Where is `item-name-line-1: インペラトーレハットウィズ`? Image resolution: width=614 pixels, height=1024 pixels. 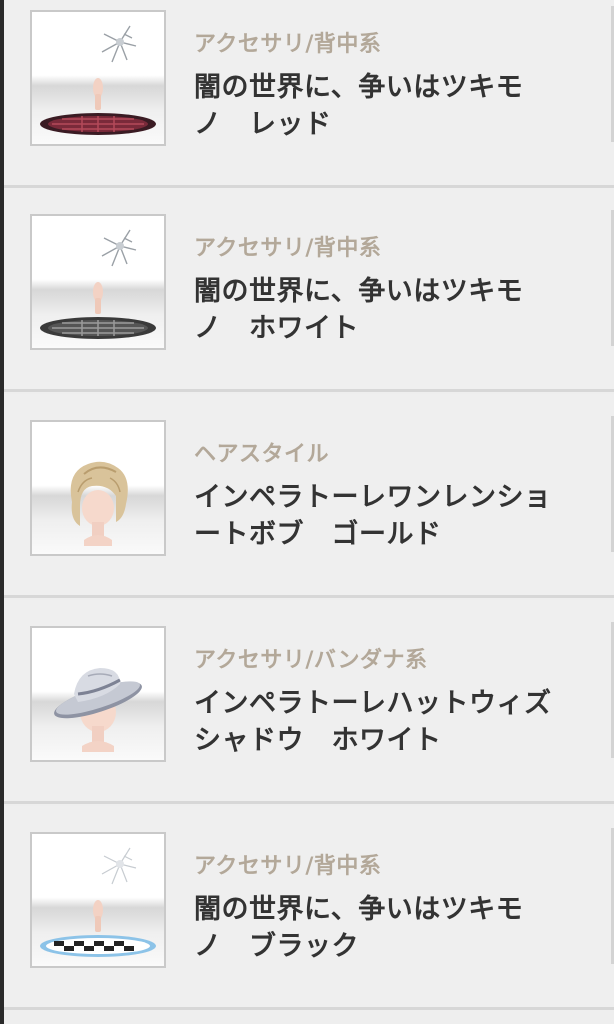 item-name-line-1: インペラトーレハットウィズ is located at coordinates (373, 703).